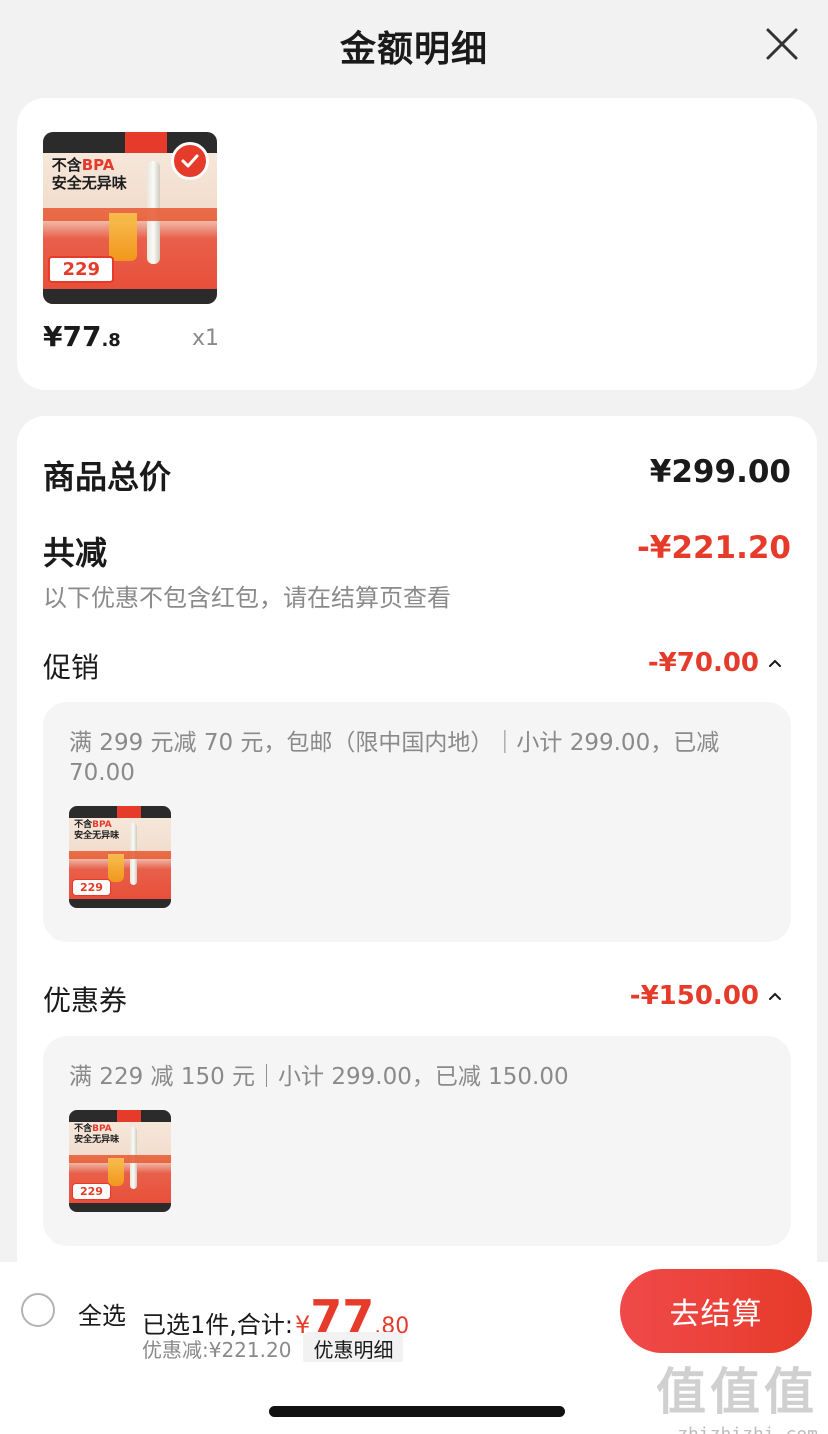  Describe the element at coordinates (737, 1429) in the screenshot. I see `watermark-url: zhizhizhi.com` at that location.